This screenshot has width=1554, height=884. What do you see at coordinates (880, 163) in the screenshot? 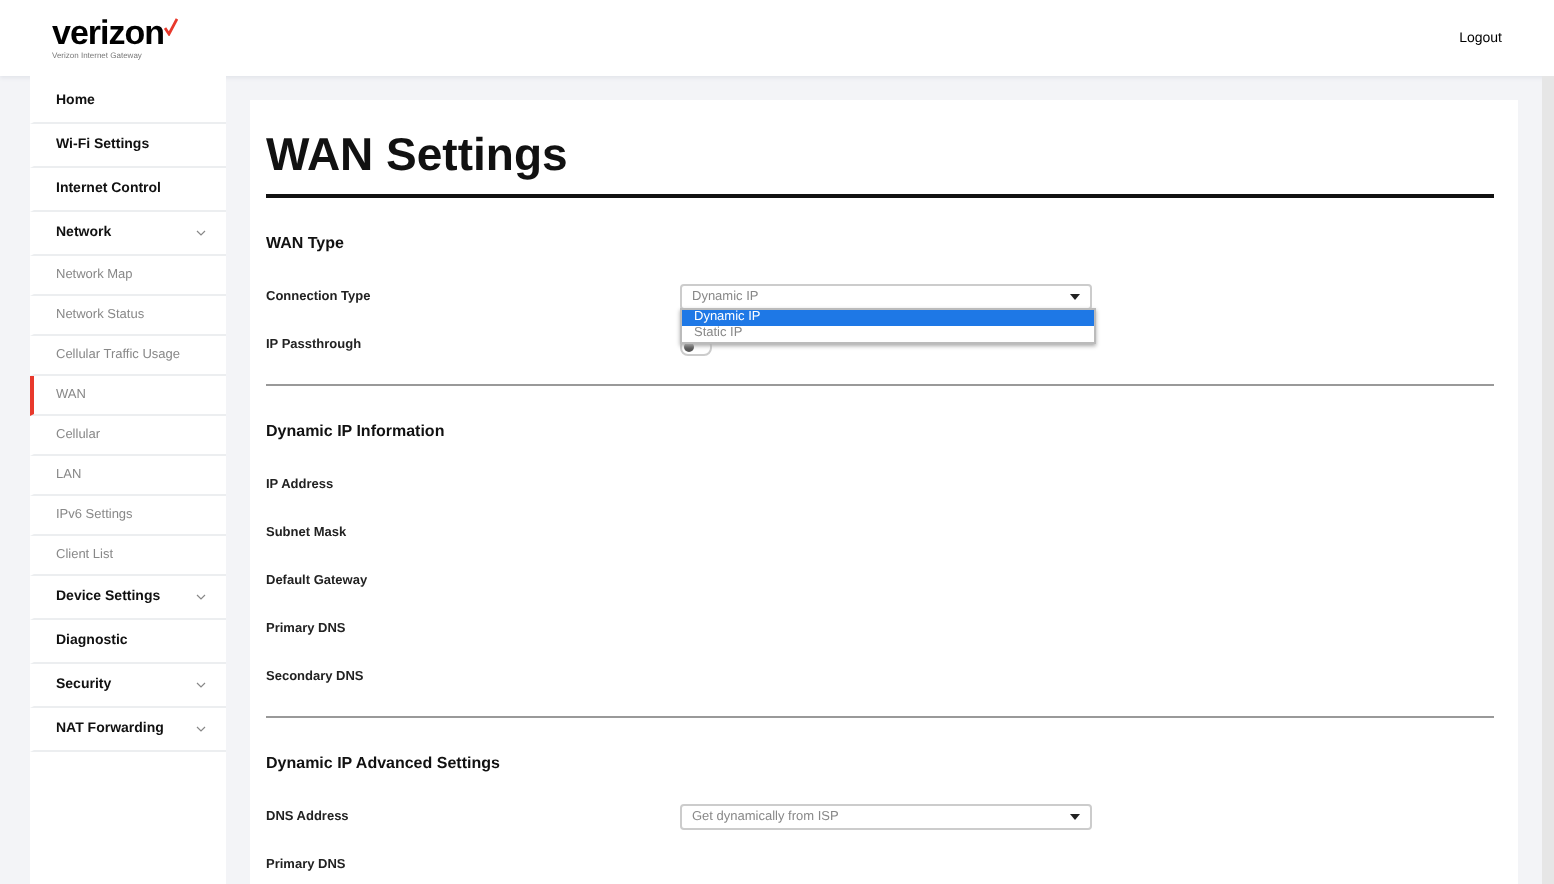
I see `page-title: WAN Settings` at bounding box center [880, 163].